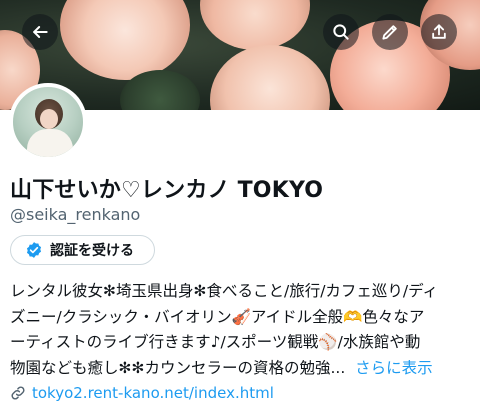  I want to click on verified-badge-icon, so click(34, 250).